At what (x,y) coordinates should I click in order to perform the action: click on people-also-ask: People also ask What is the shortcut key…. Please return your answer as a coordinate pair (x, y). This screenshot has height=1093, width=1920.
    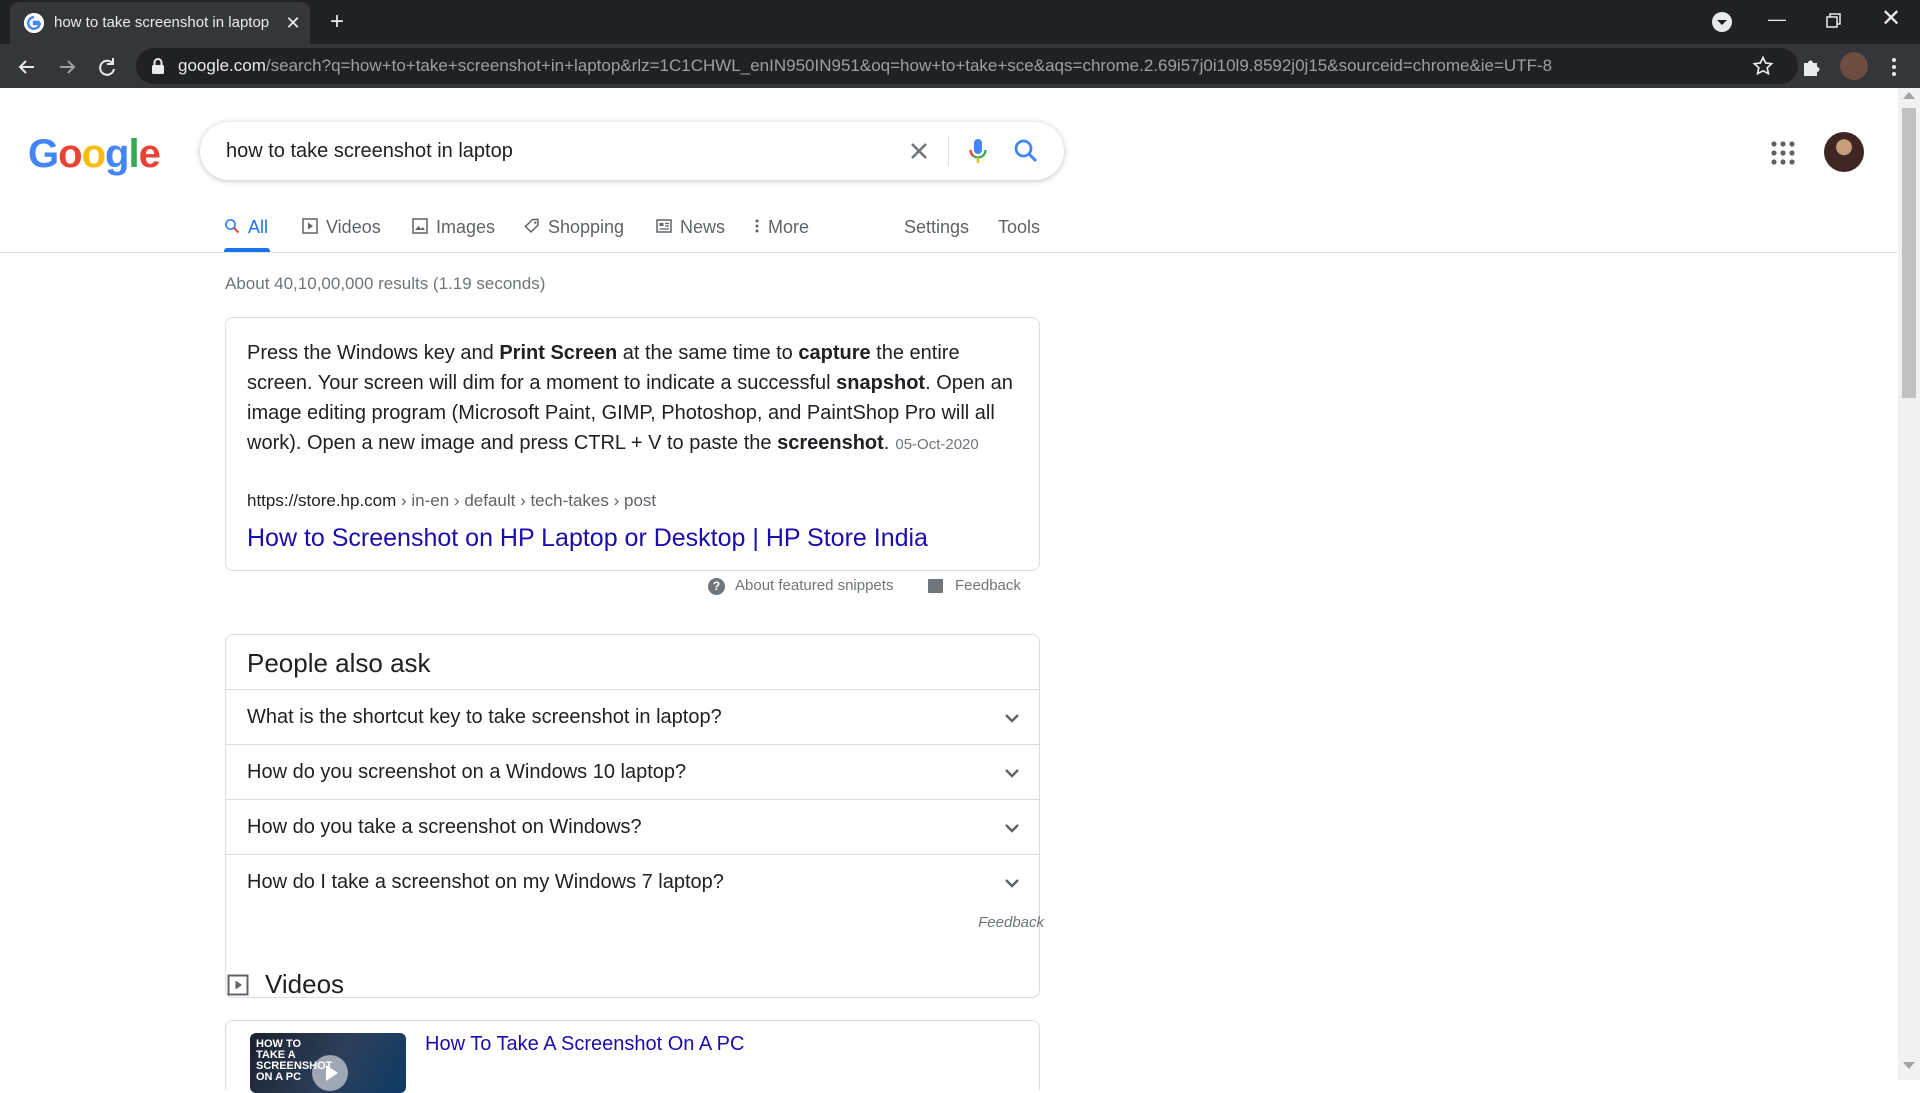
    Looking at the image, I should click on (632, 816).